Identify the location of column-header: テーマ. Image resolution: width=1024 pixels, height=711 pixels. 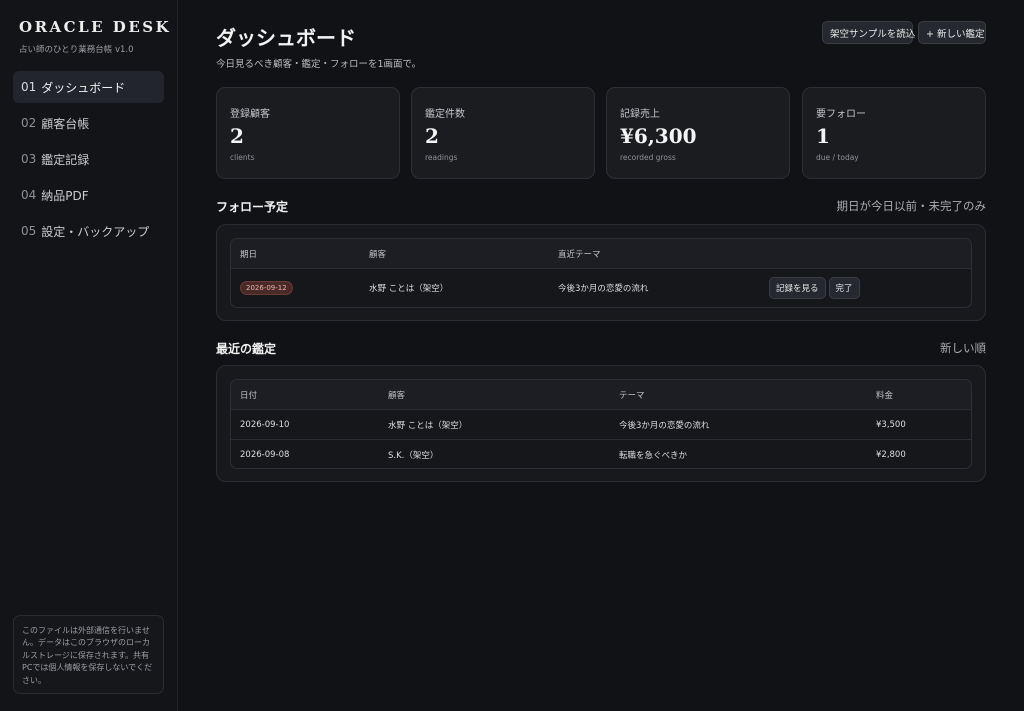
(632, 395).